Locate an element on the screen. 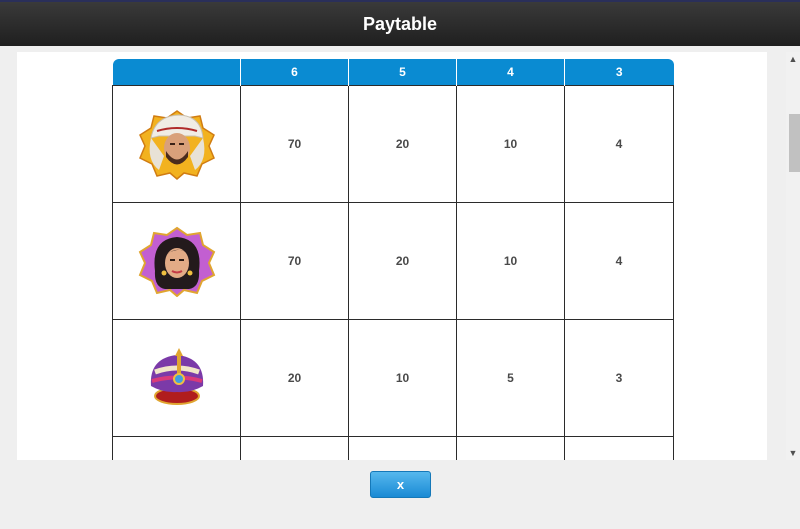 The width and height of the screenshot is (800, 529). scroll-down-arrow-icon: ▼ is located at coordinates (793, 453).